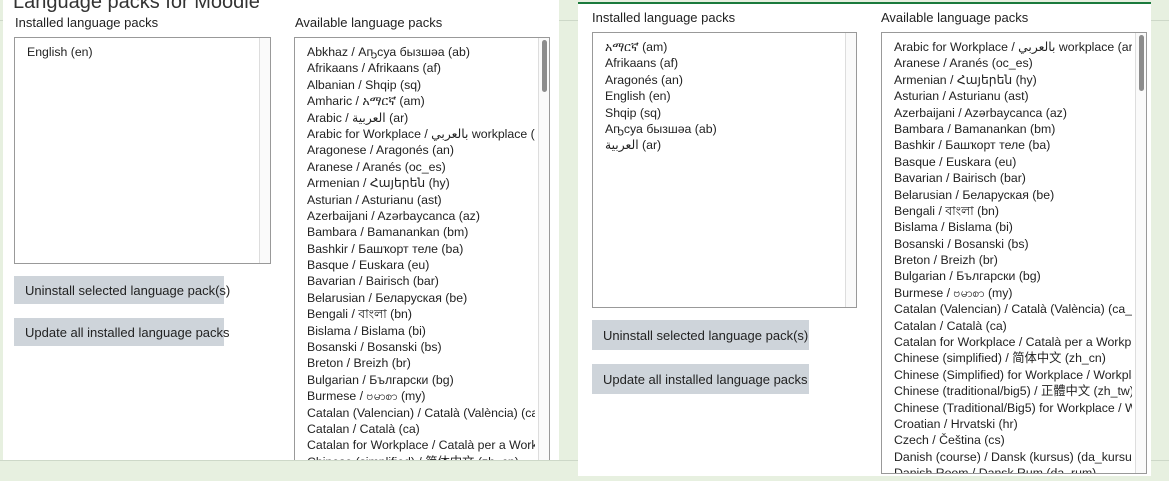 The width and height of the screenshot is (1169, 481). Describe the element at coordinates (421, 150) in the screenshot. I see `available-pack-option: Aragonese / Aragonés (an)` at that location.